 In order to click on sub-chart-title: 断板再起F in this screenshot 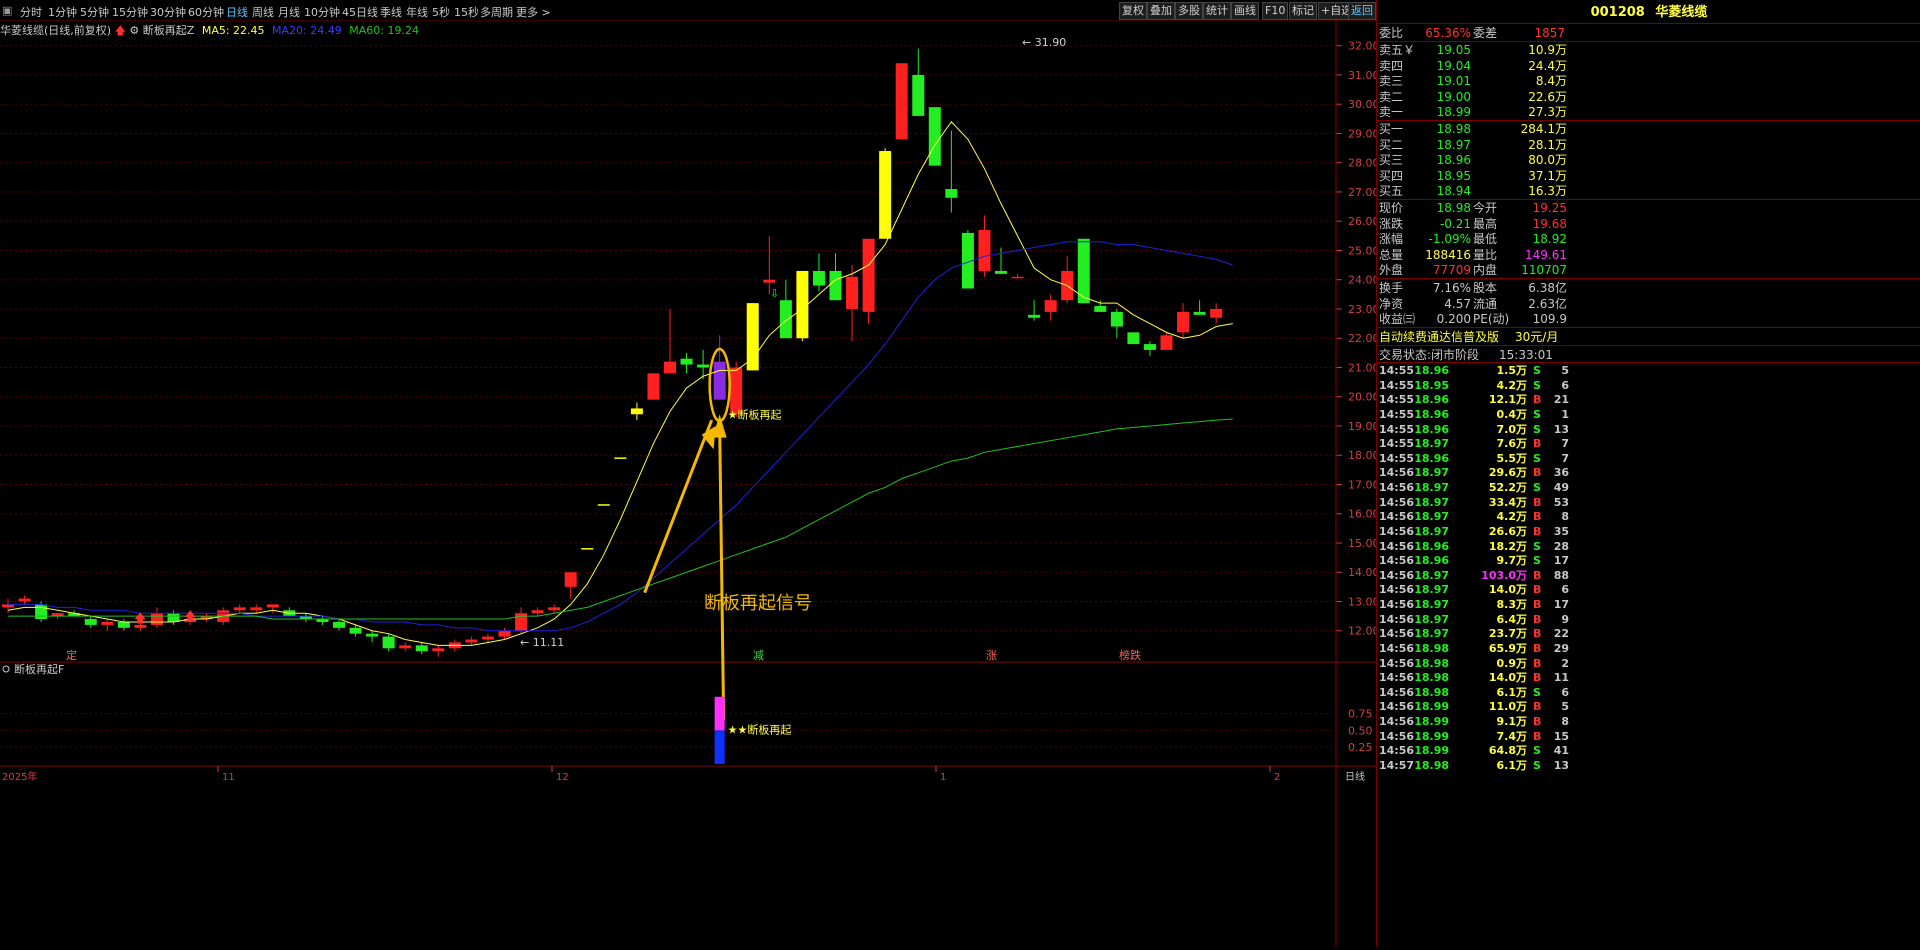, I will do `click(39, 669)`.